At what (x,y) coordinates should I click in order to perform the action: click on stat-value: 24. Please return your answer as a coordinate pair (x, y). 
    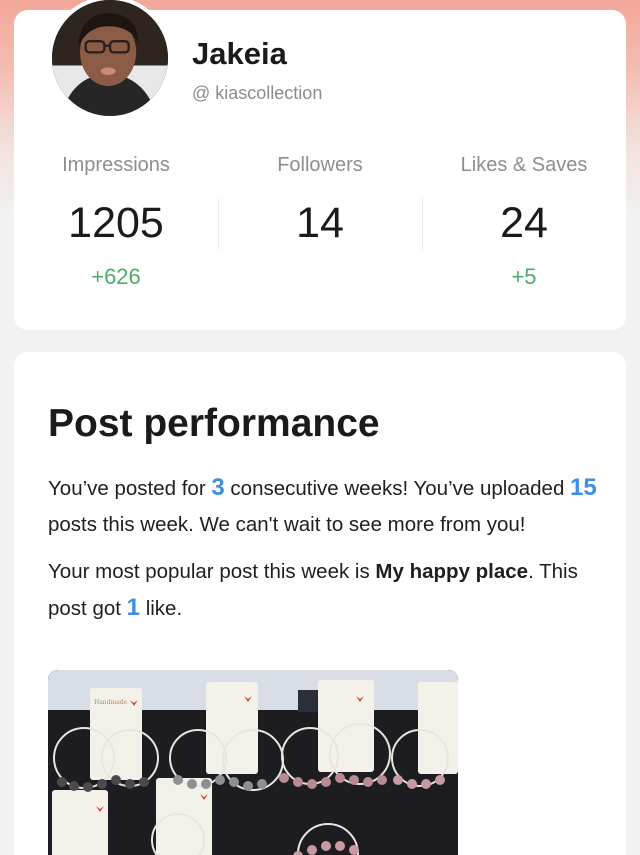
    Looking at the image, I should click on (524, 223).